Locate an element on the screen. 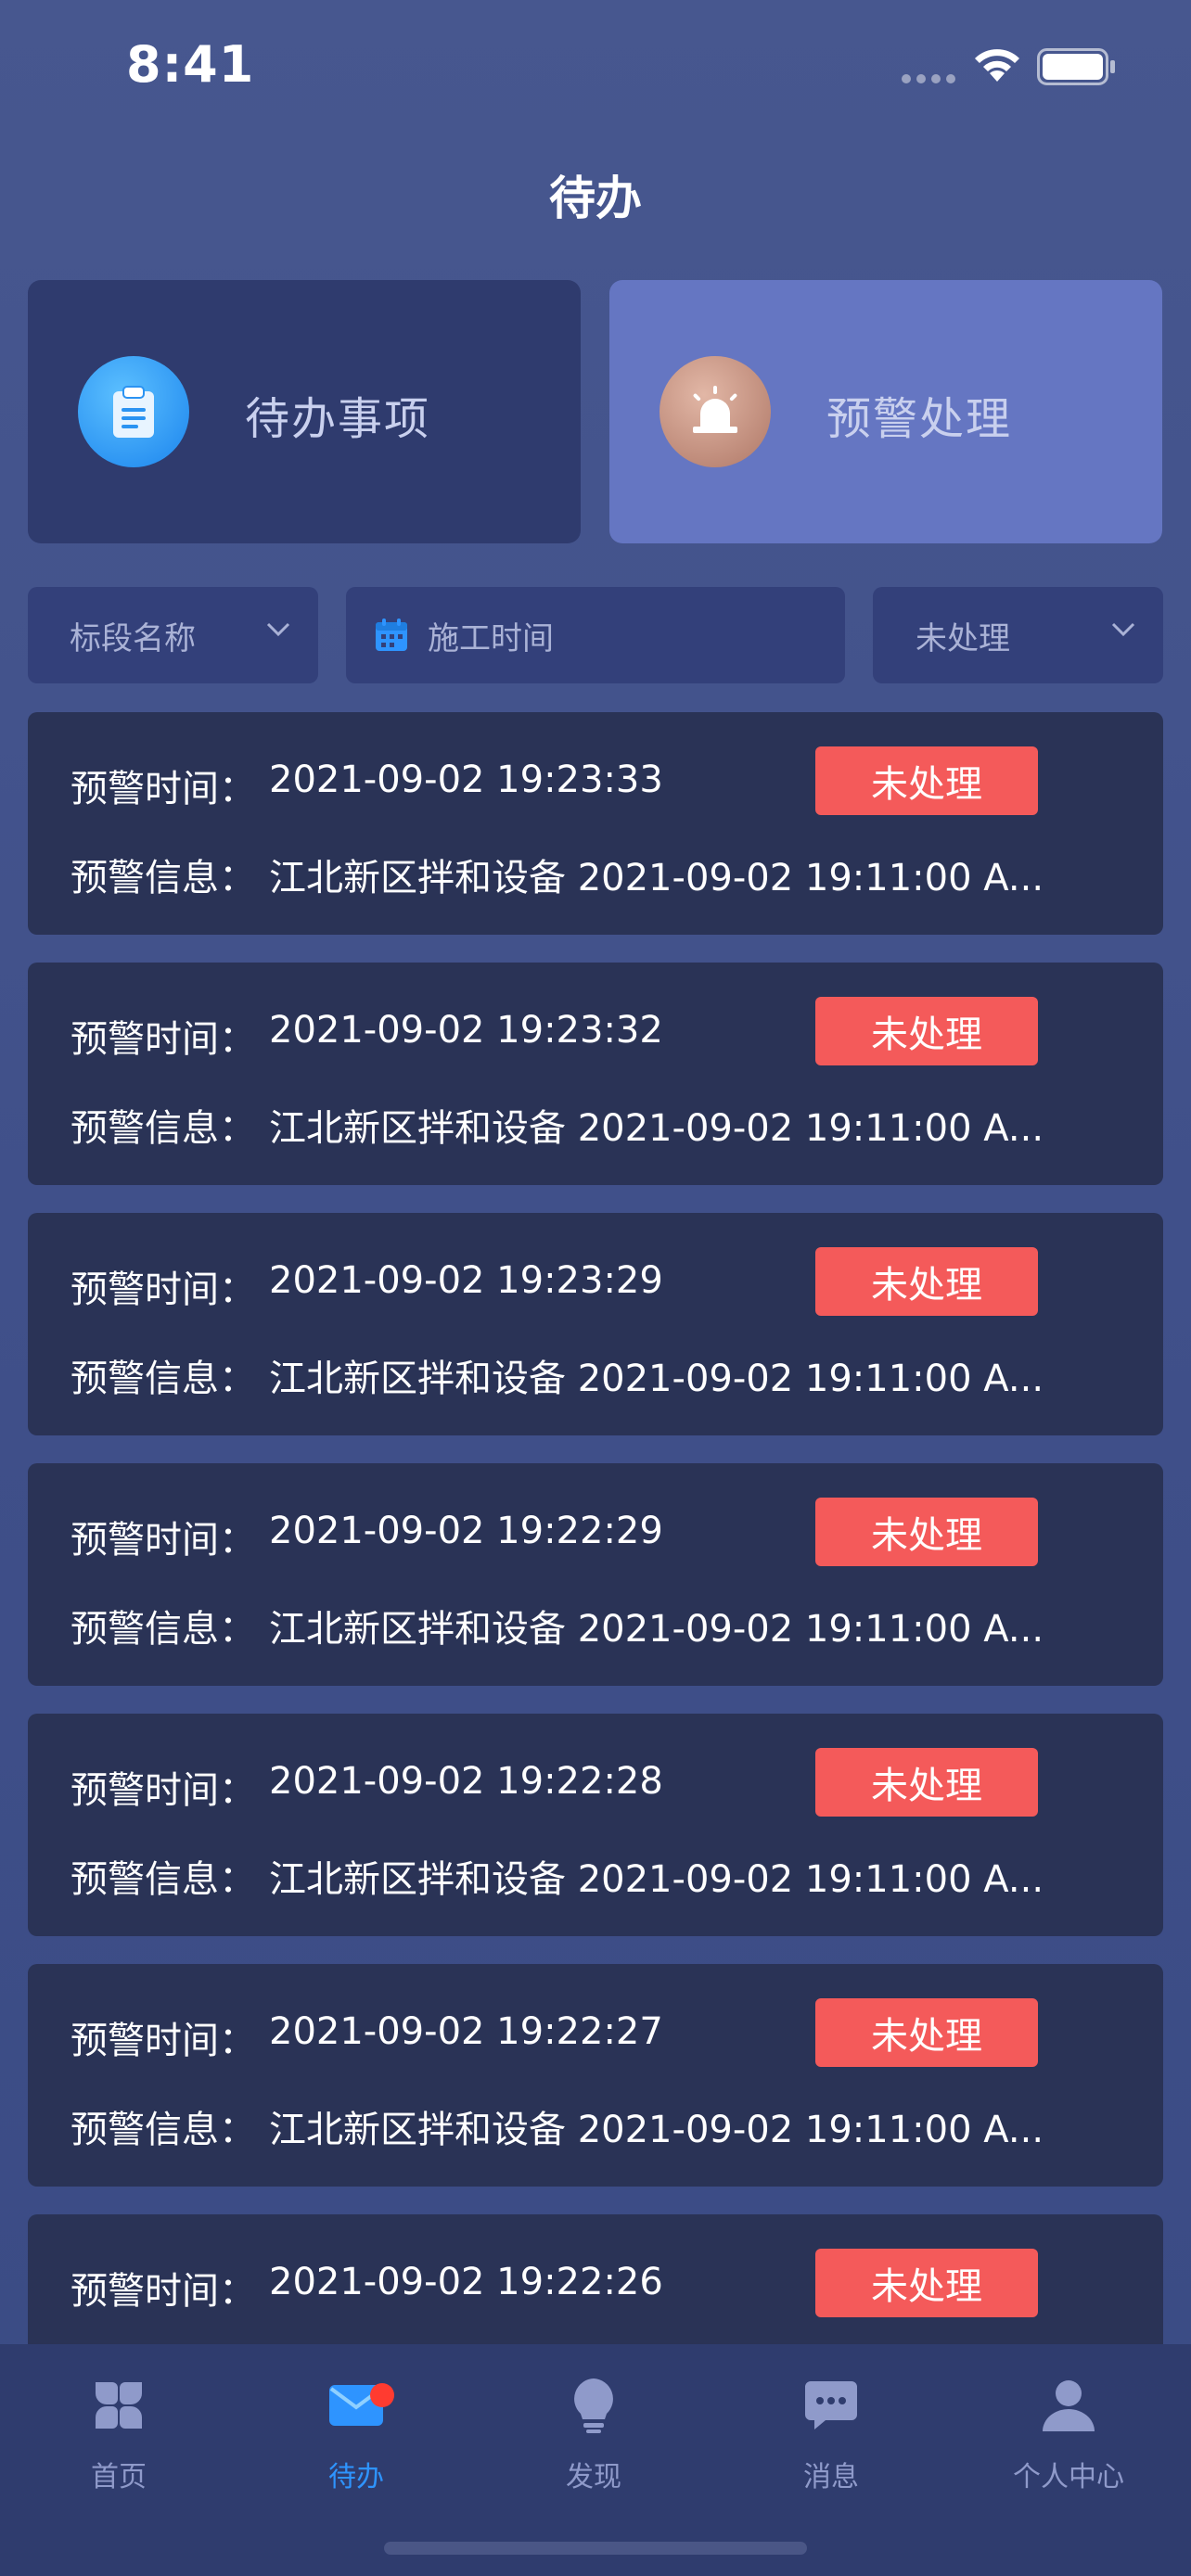 This screenshot has height=2576, width=1191. section-name-filter-label: 标段名称 is located at coordinates (133, 638).